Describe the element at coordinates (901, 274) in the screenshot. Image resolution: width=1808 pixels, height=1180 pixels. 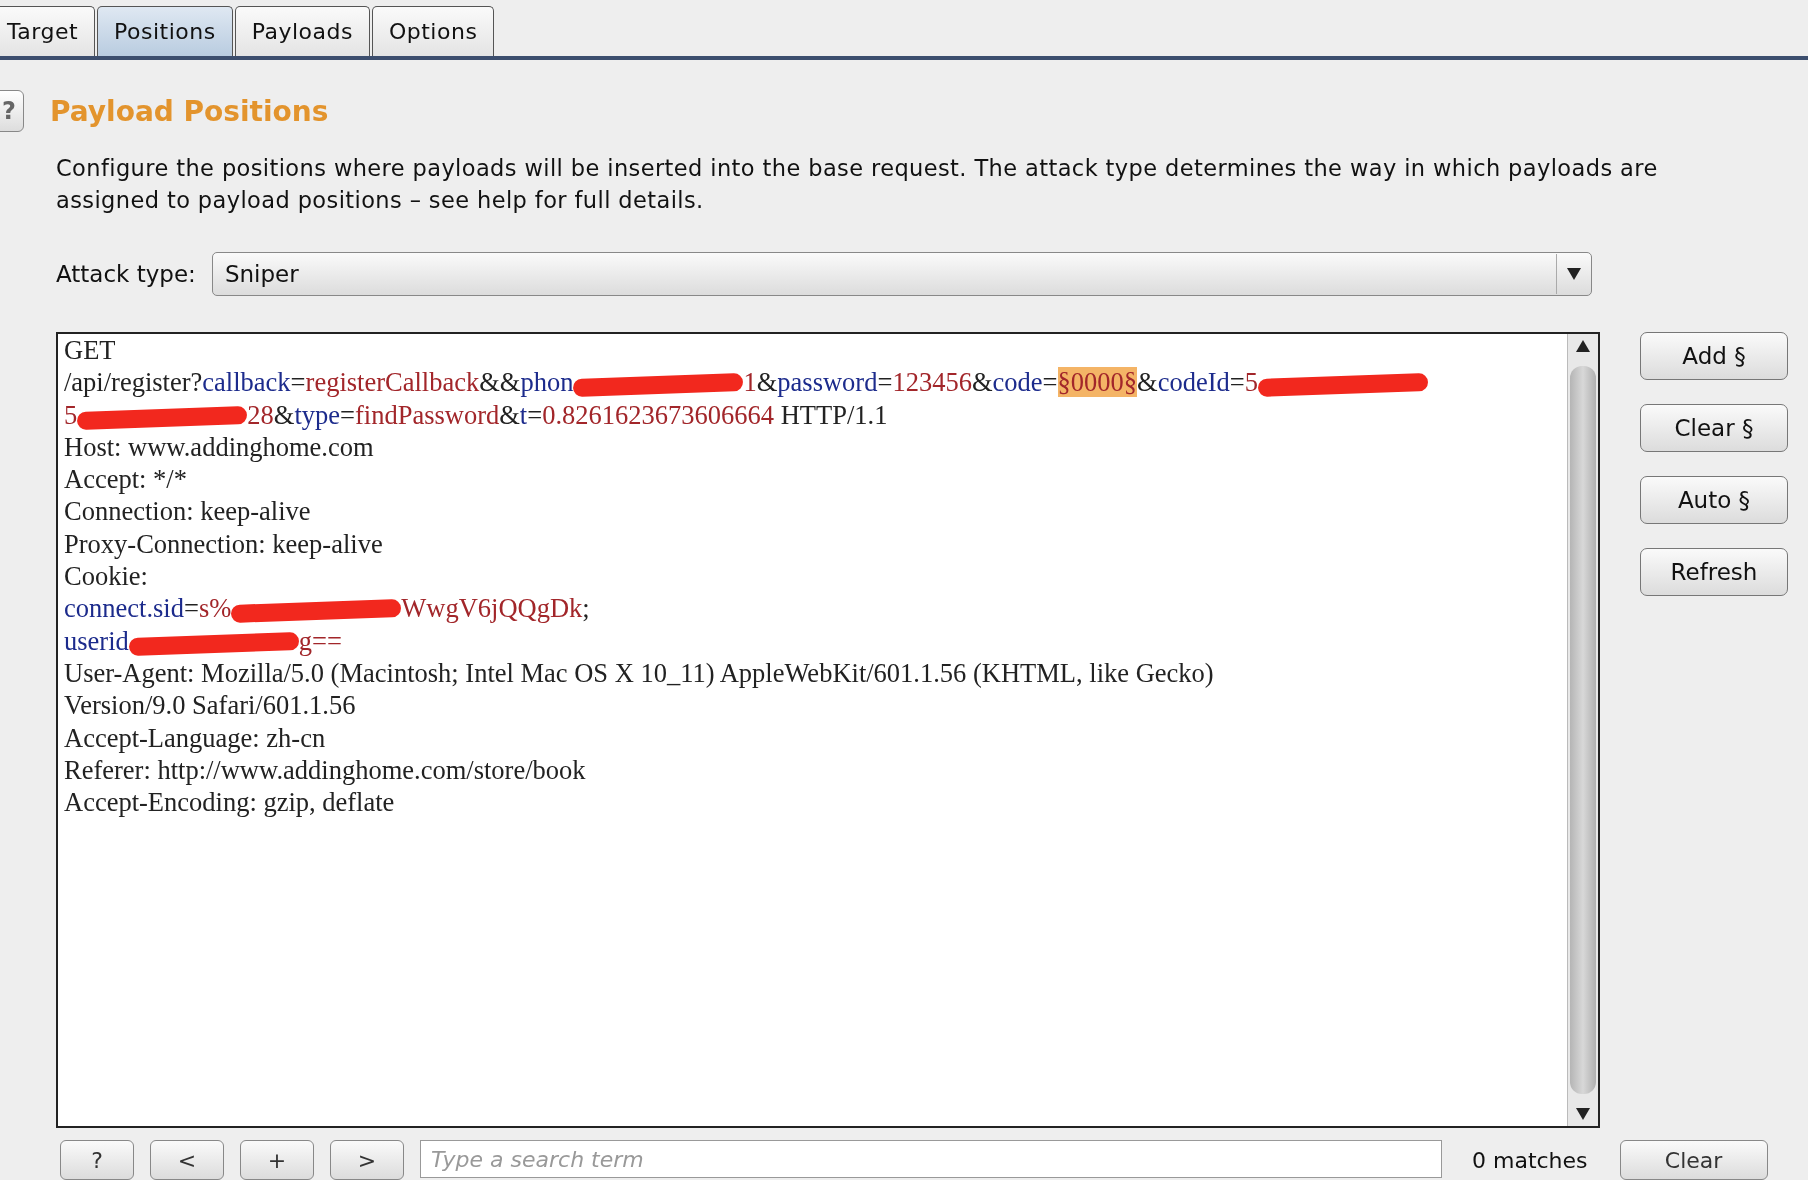
I see `attack-type-dropdown: Sniper` at that location.